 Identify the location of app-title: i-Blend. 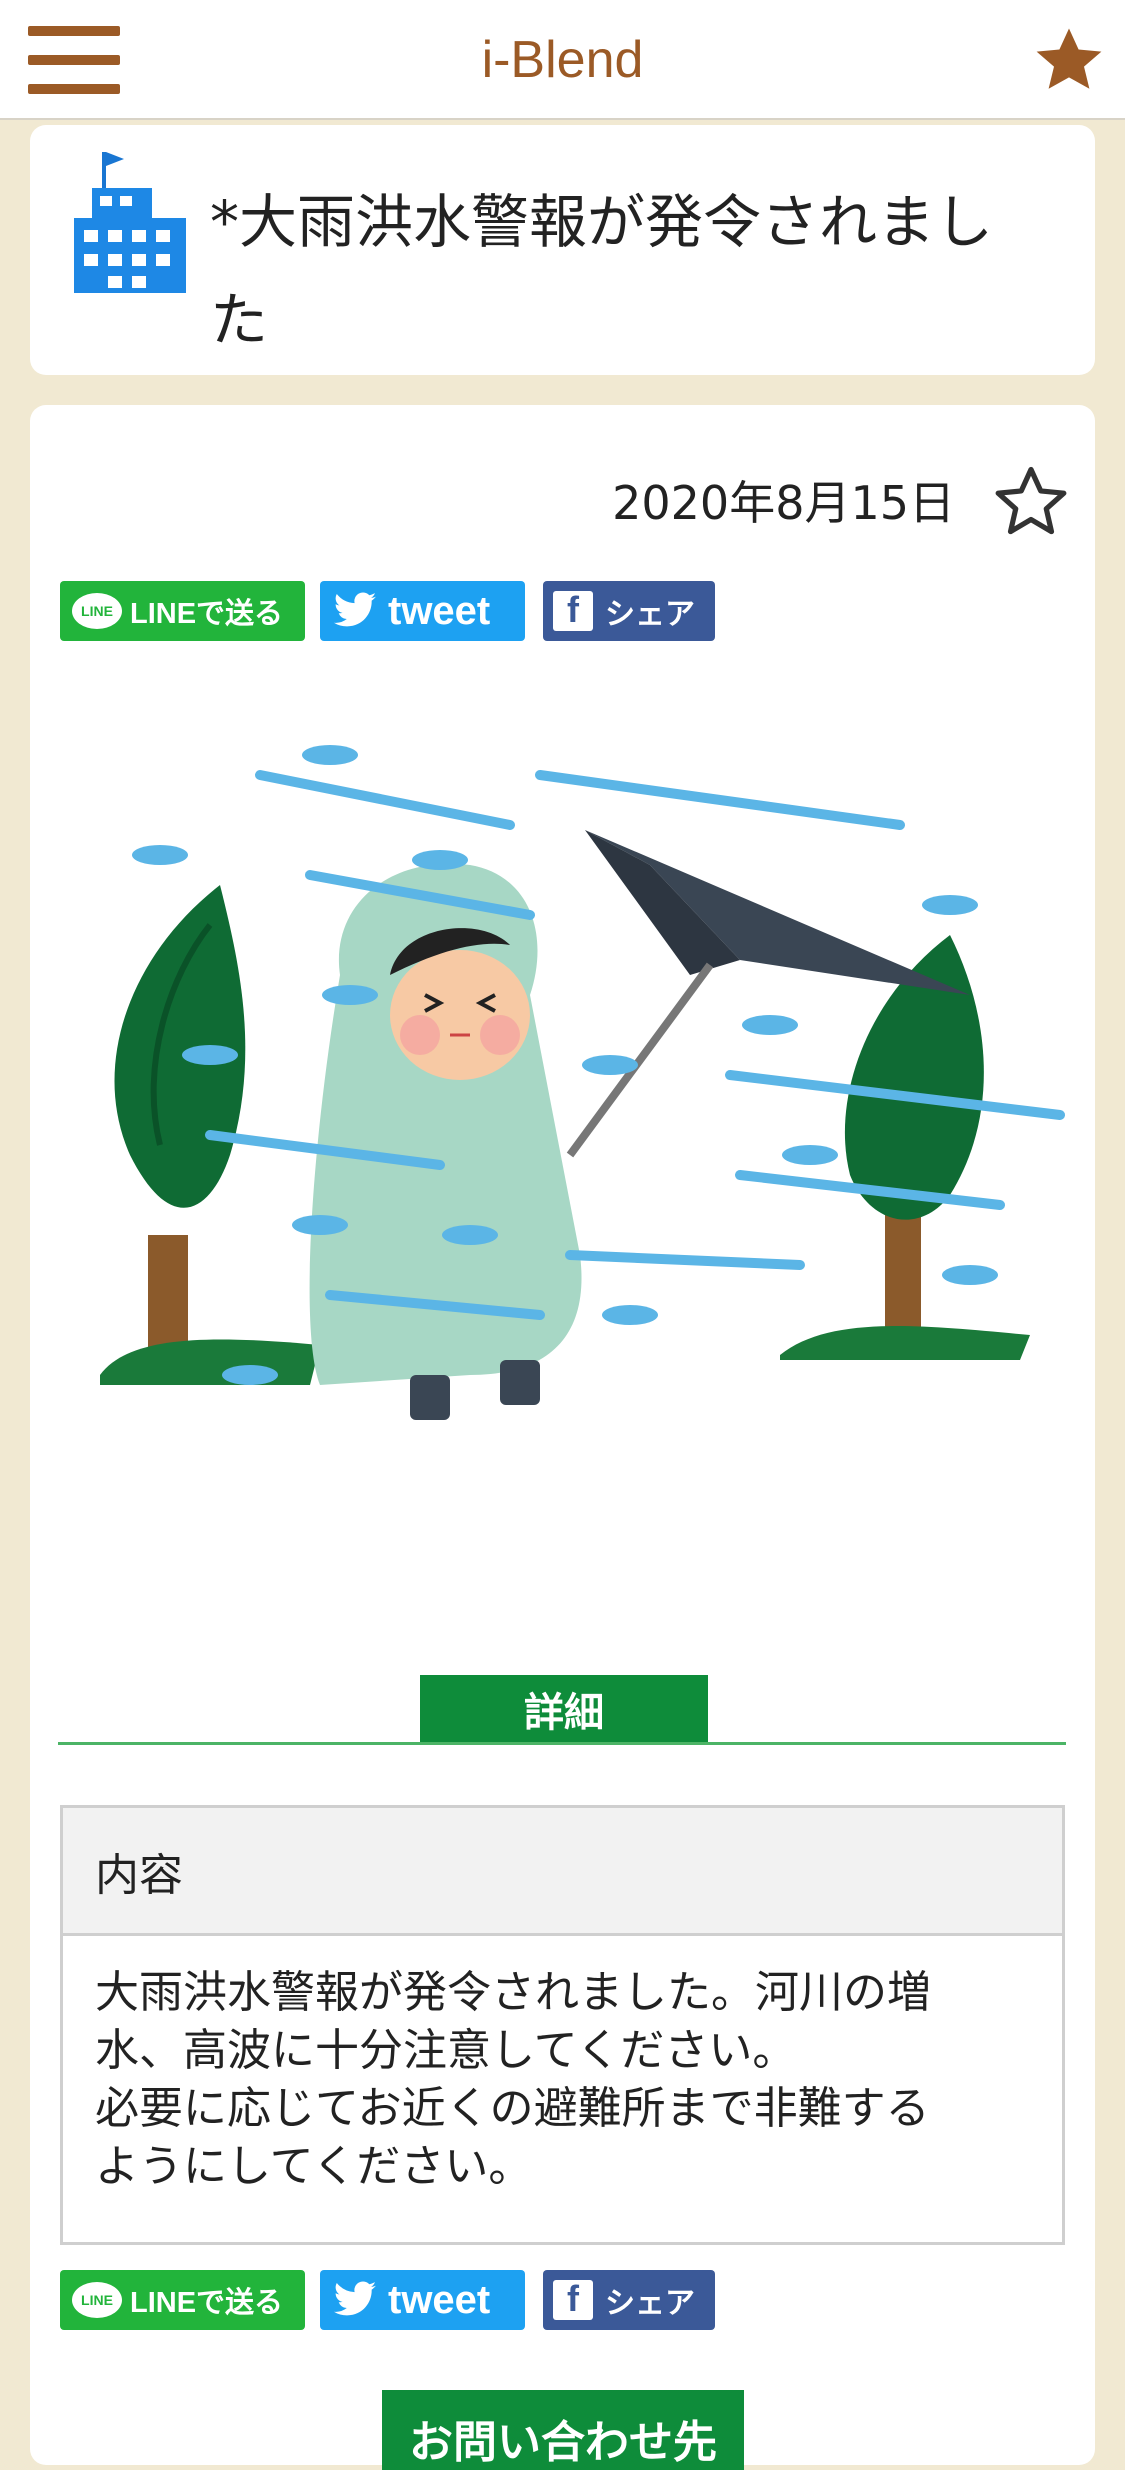
(562, 60).